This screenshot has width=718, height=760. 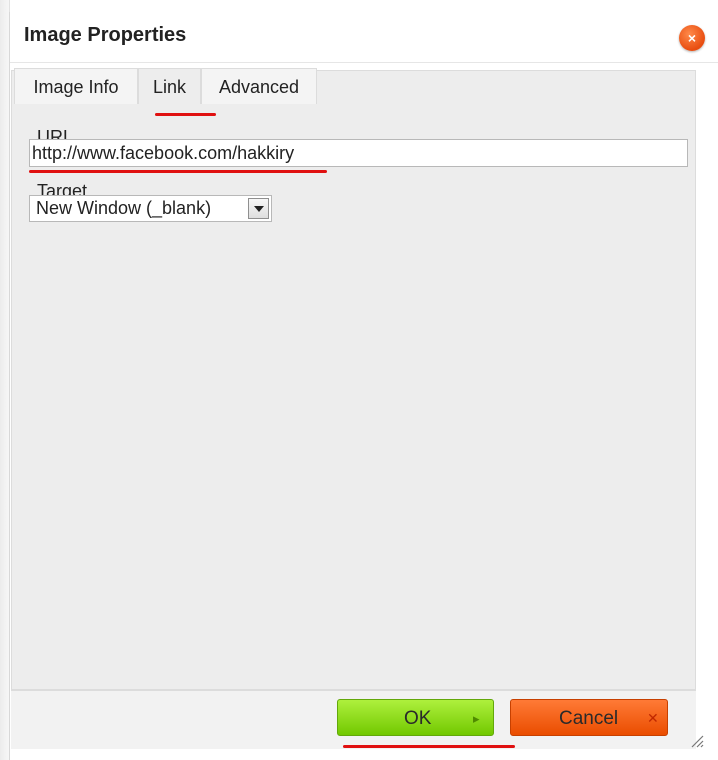 I want to click on tab-image-info: Image Info, so click(x=76, y=86).